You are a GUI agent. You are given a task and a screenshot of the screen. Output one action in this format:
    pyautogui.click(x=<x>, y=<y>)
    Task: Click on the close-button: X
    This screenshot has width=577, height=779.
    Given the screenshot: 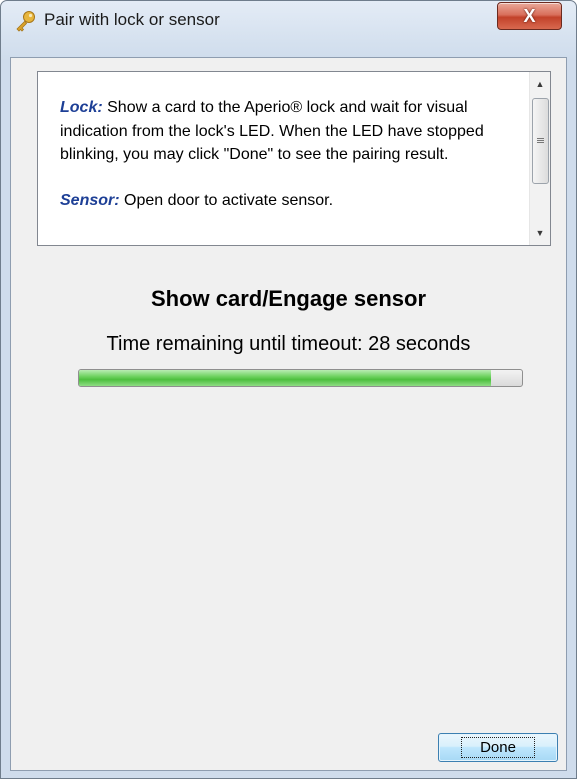 What is the action you would take?
    pyautogui.click(x=529, y=16)
    